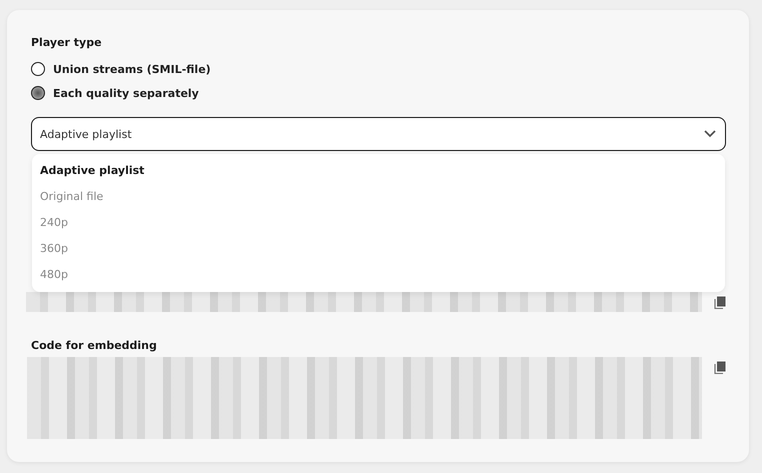 Image resolution: width=762 pixels, height=473 pixels. I want to click on quality-select: Adaptive playlist, so click(378, 134).